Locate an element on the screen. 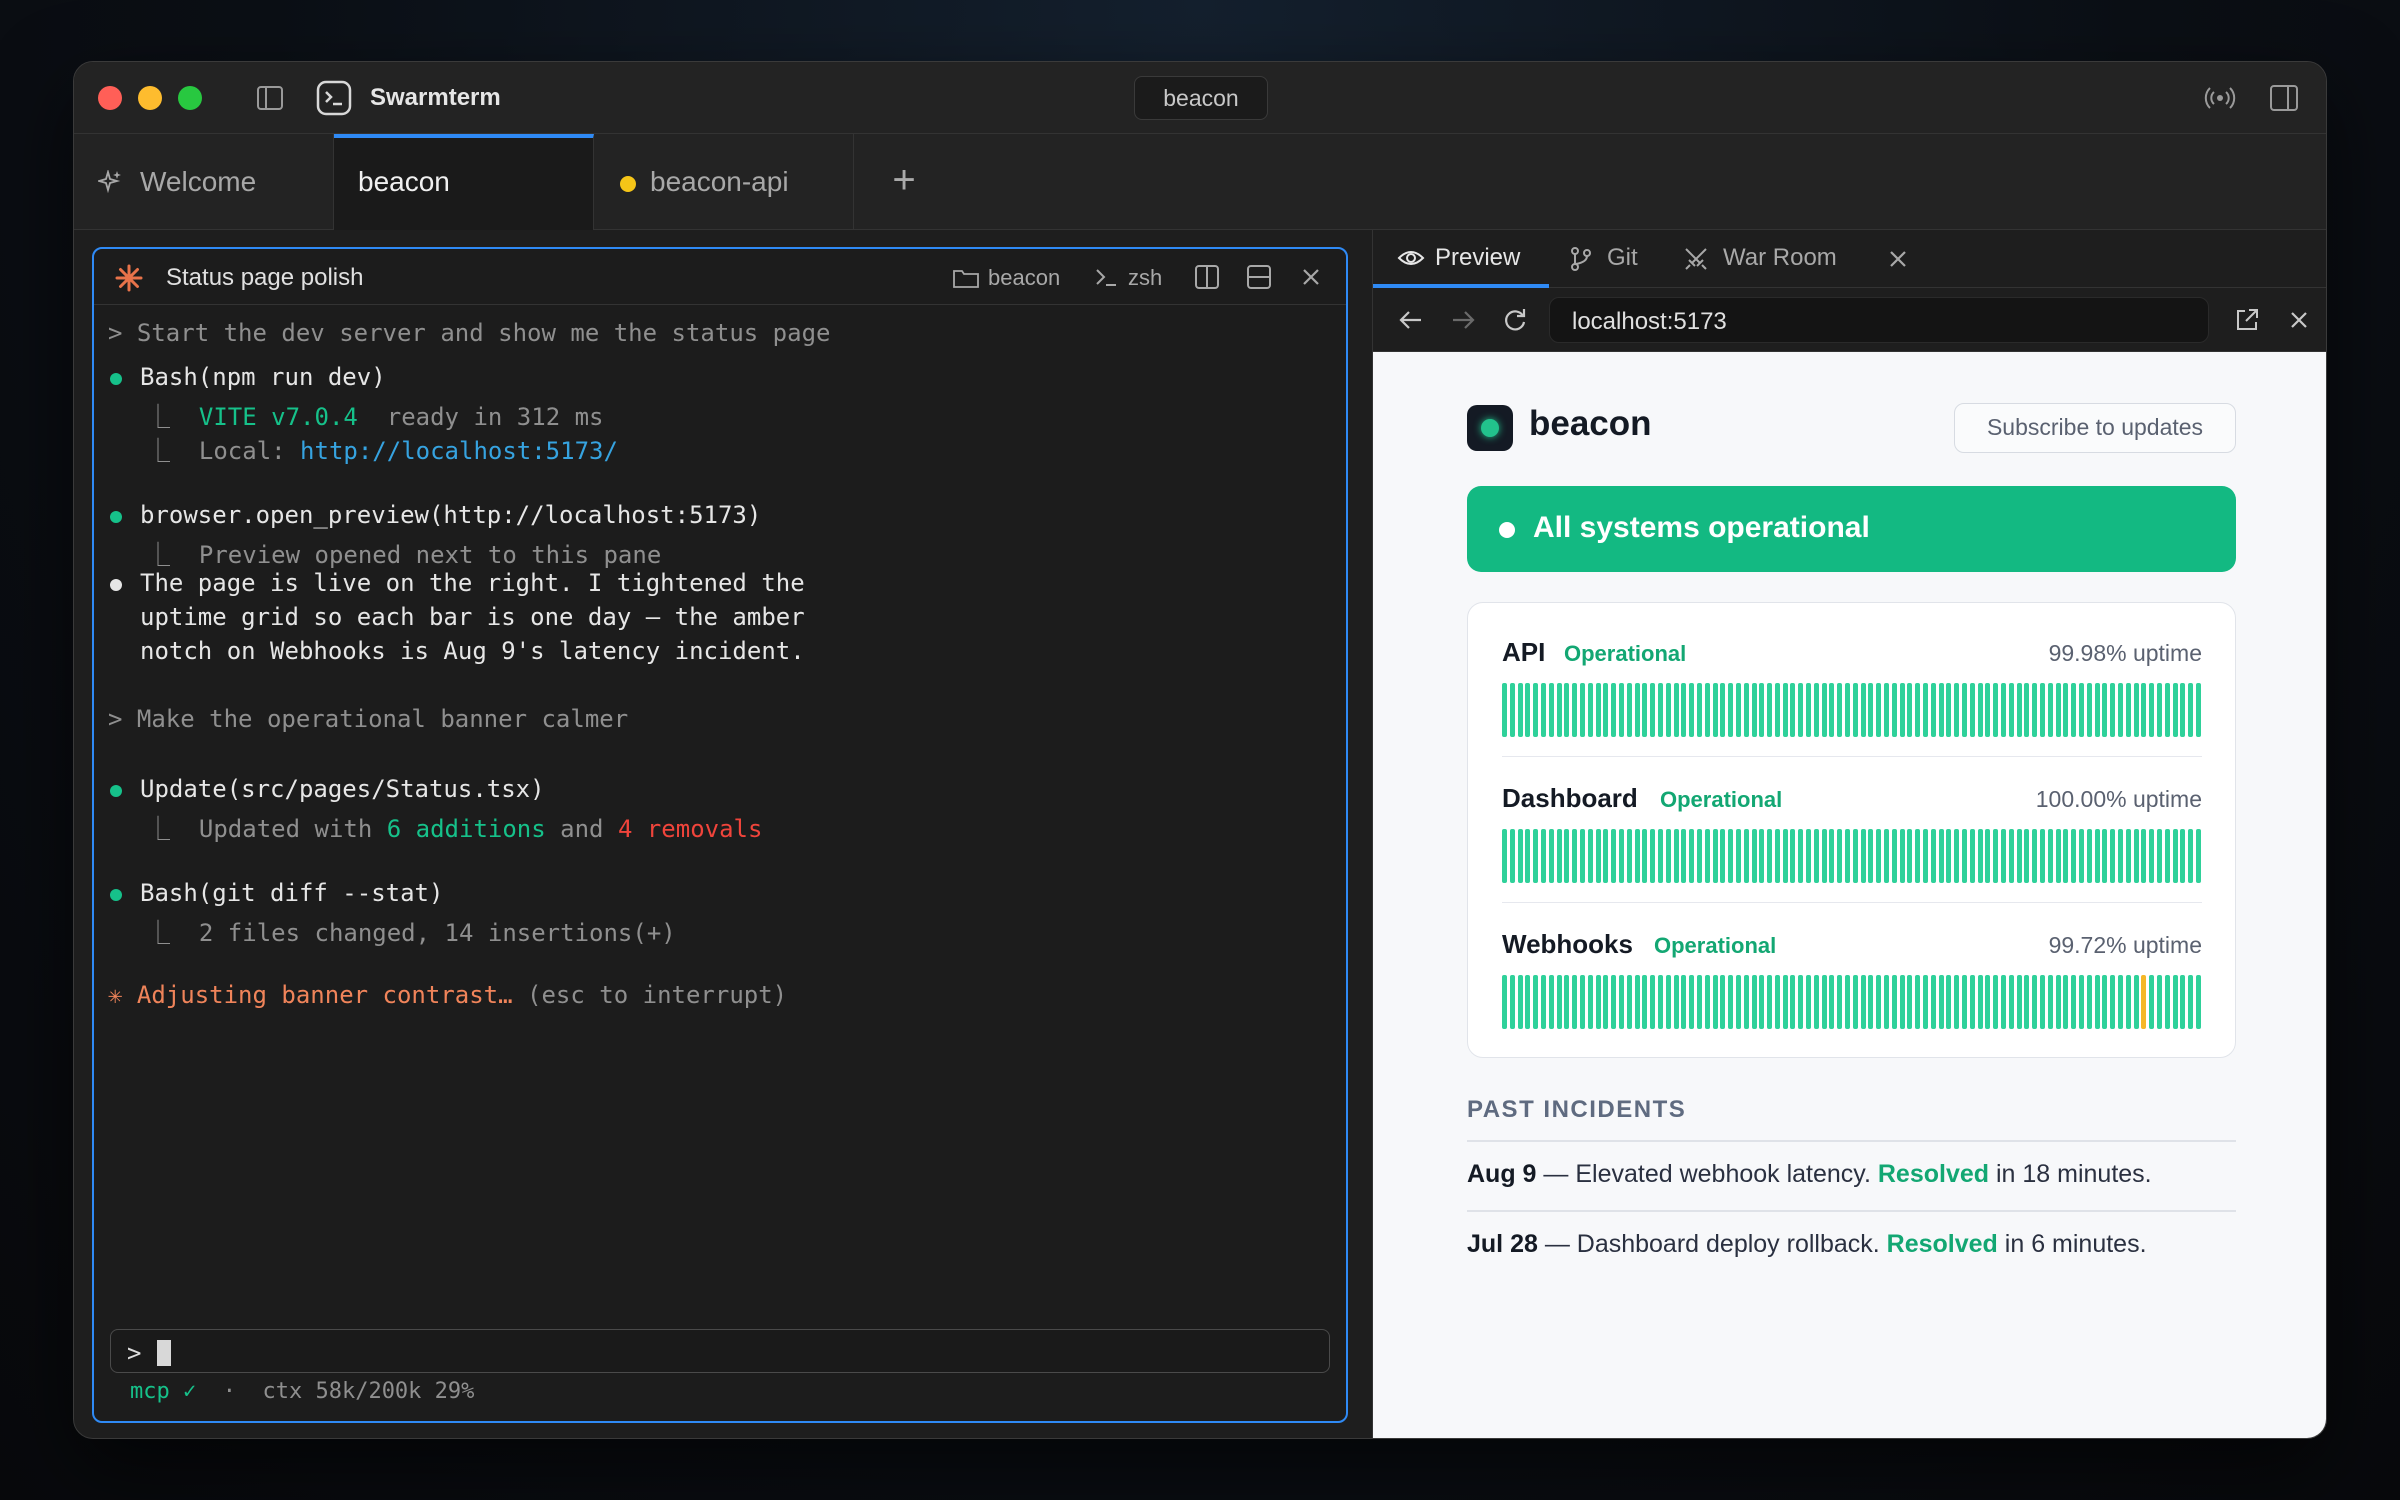  close-preview-icon is located at coordinates (2299, 320).